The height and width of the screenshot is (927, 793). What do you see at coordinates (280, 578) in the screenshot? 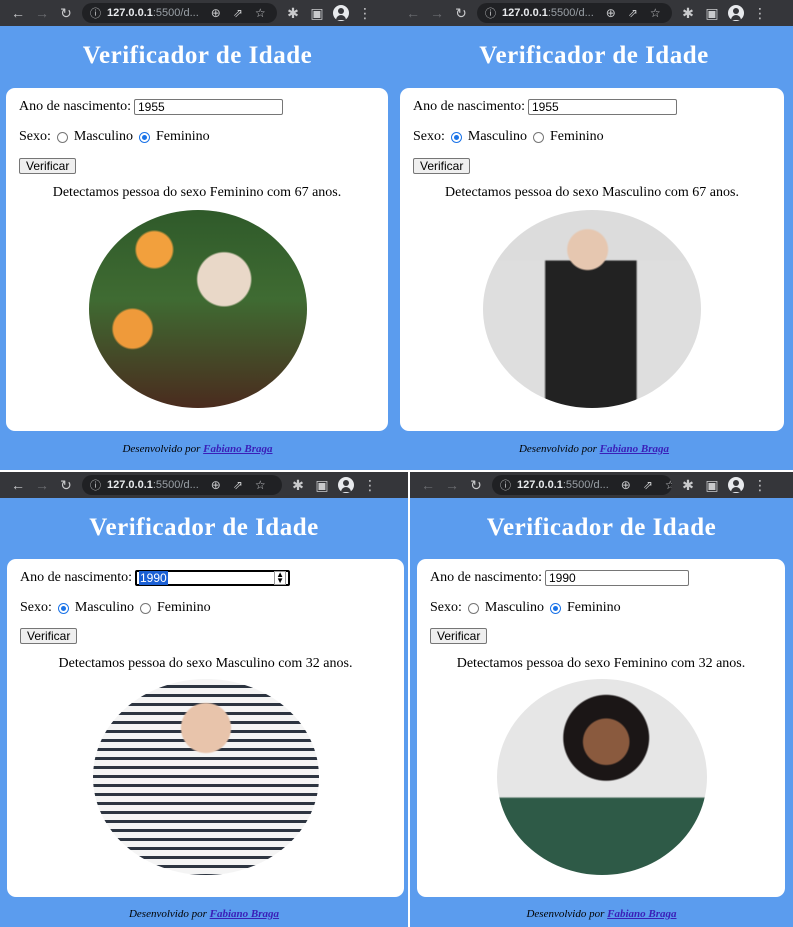
I see `stepper-icon: ▲ ▼` at bounding box center [280, 578].